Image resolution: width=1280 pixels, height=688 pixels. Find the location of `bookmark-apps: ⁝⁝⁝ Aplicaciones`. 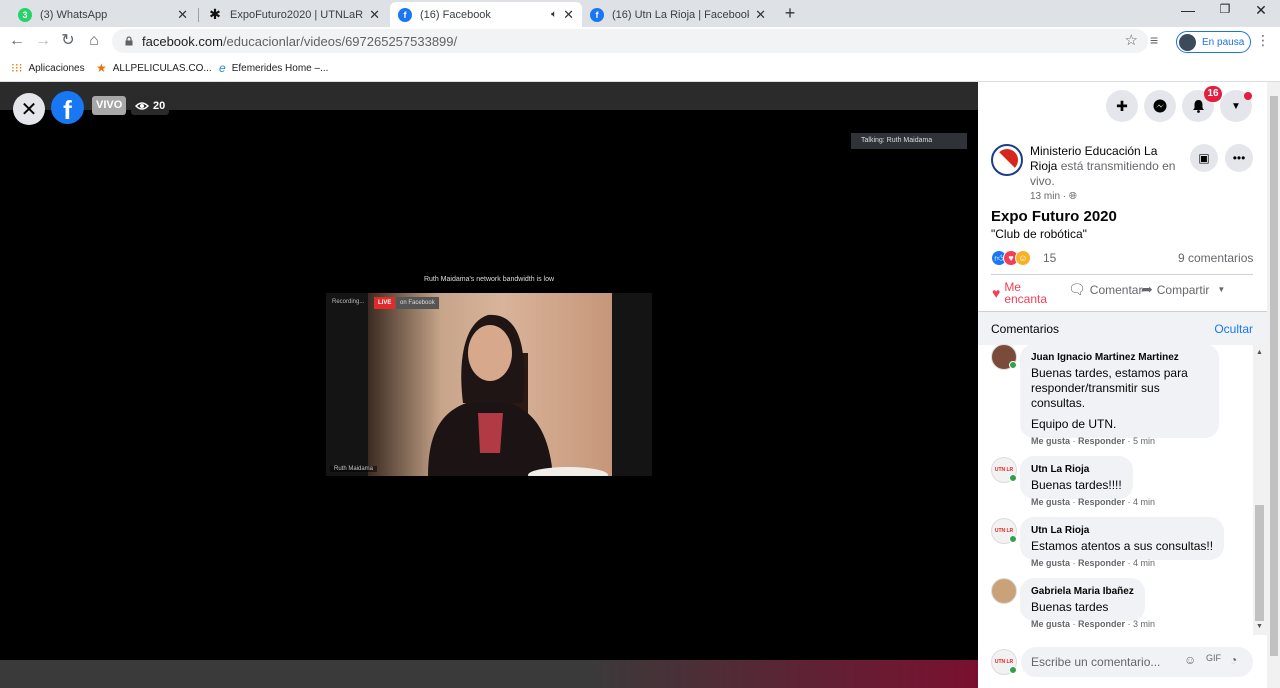

bookmark-apps: ⁝⁝⁝ Aplicaciones is located at coordinates (48, 68).